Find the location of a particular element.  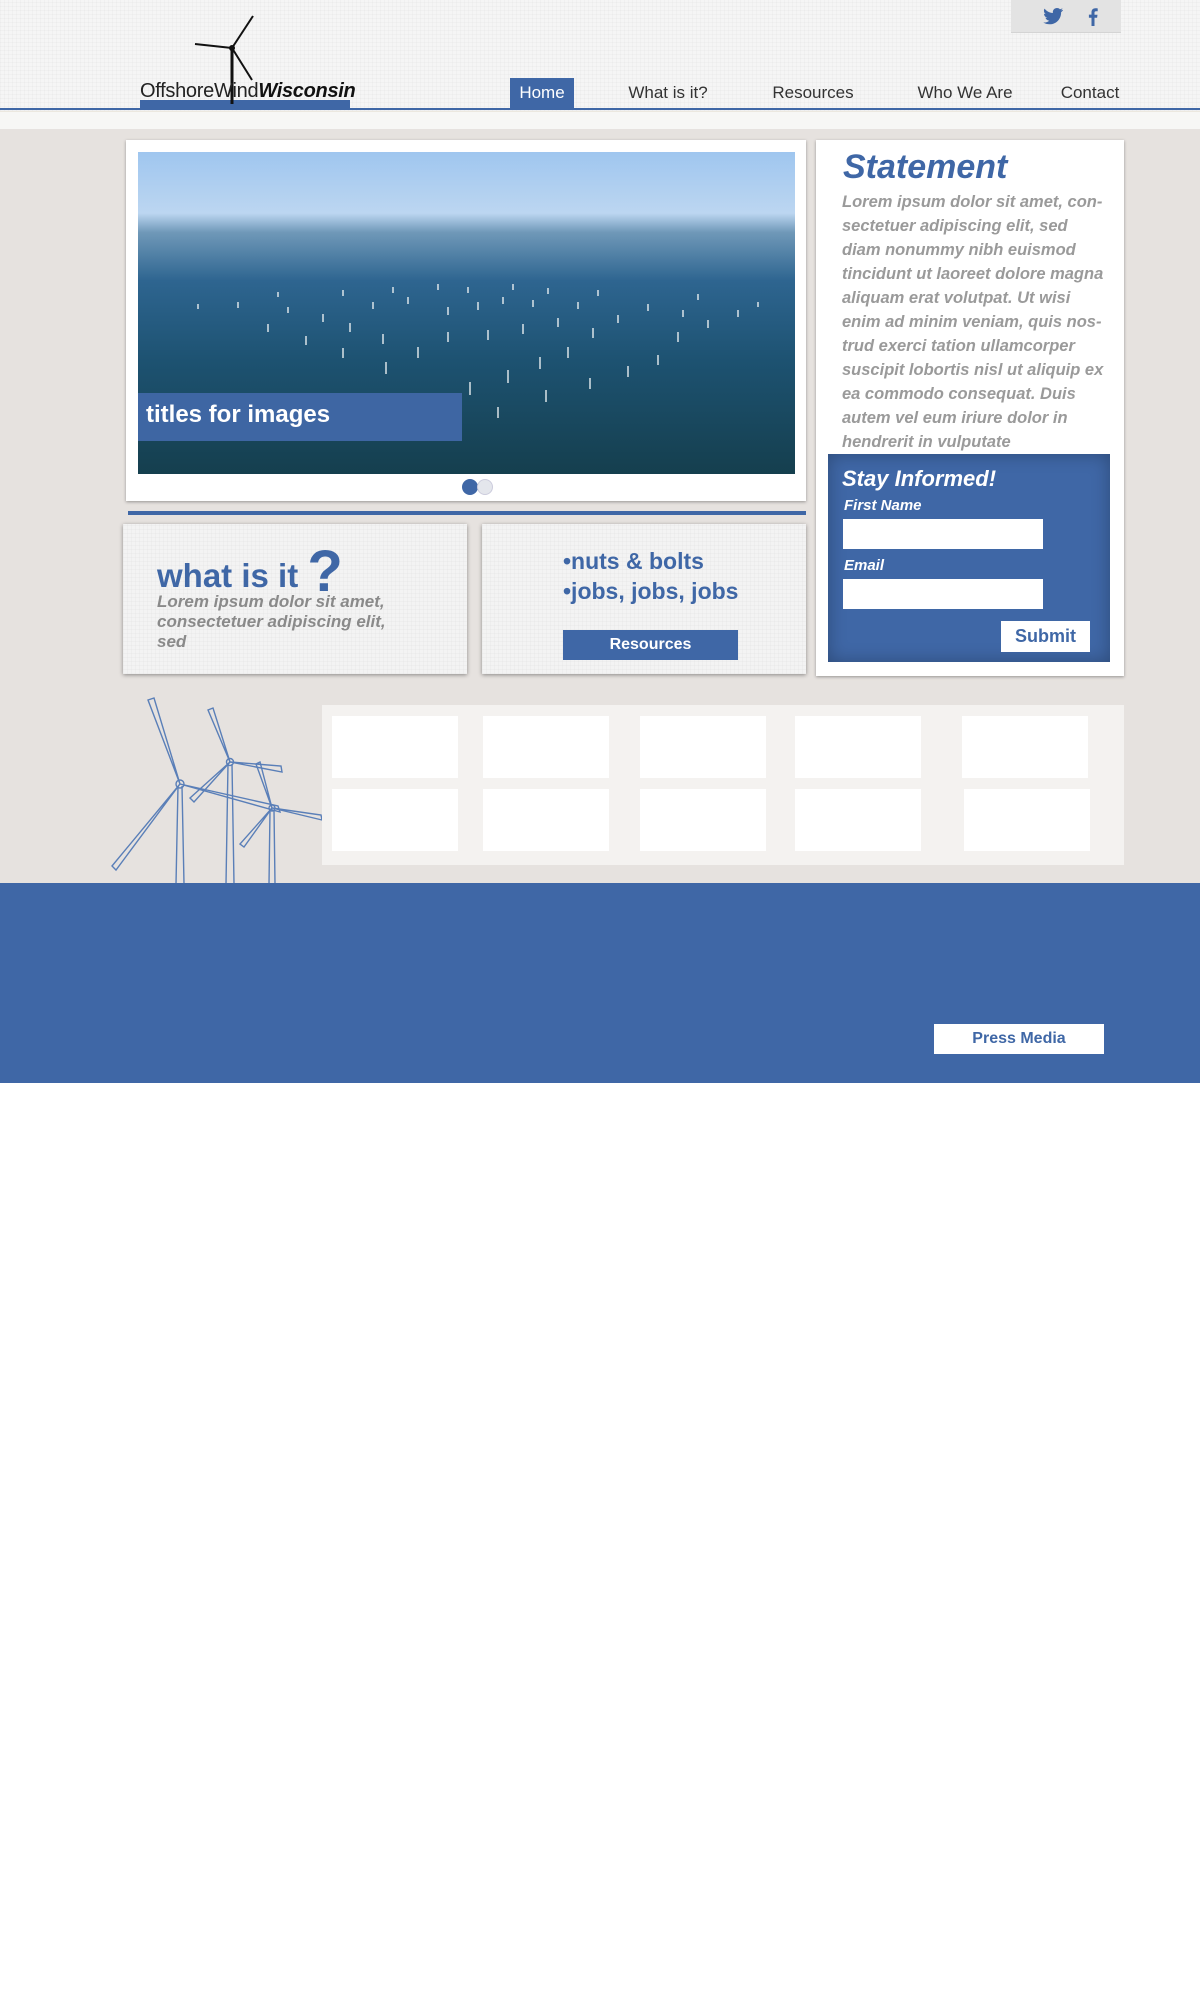

first-name-label: First Name is located at coordinates (883, 505).